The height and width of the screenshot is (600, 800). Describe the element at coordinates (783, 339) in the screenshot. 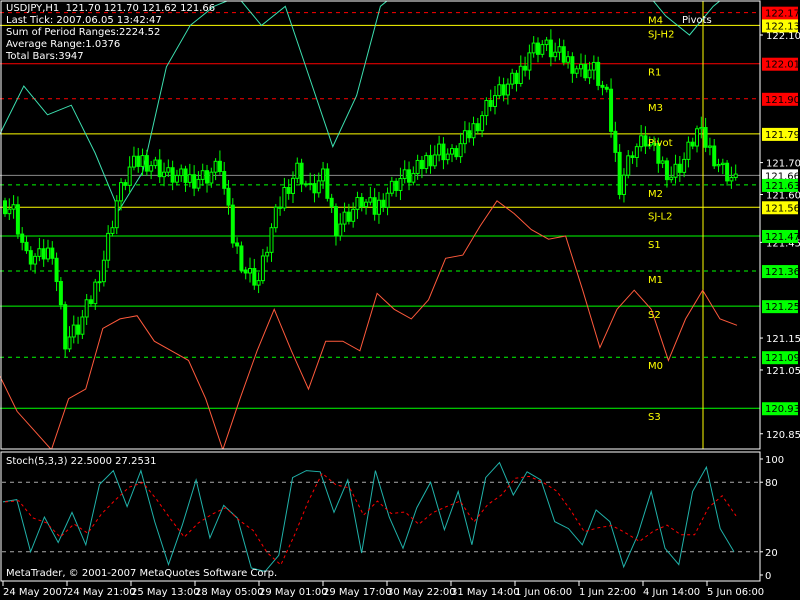

I see `price-tick-label: 121.15` at that location.